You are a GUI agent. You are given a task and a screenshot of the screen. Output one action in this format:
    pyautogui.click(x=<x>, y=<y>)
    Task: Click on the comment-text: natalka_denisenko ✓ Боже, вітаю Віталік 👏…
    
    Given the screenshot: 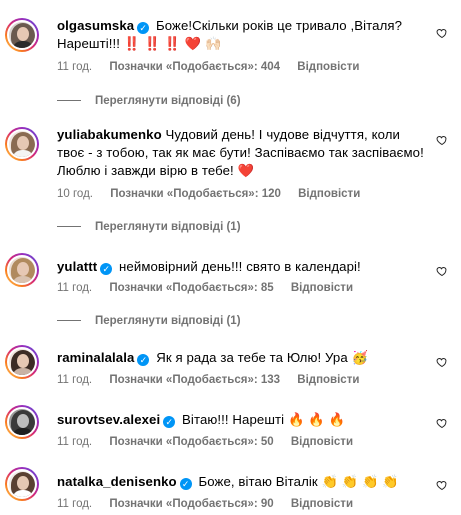 What is the action you would take?
    pyautogui.click(x=241, y=482)
    